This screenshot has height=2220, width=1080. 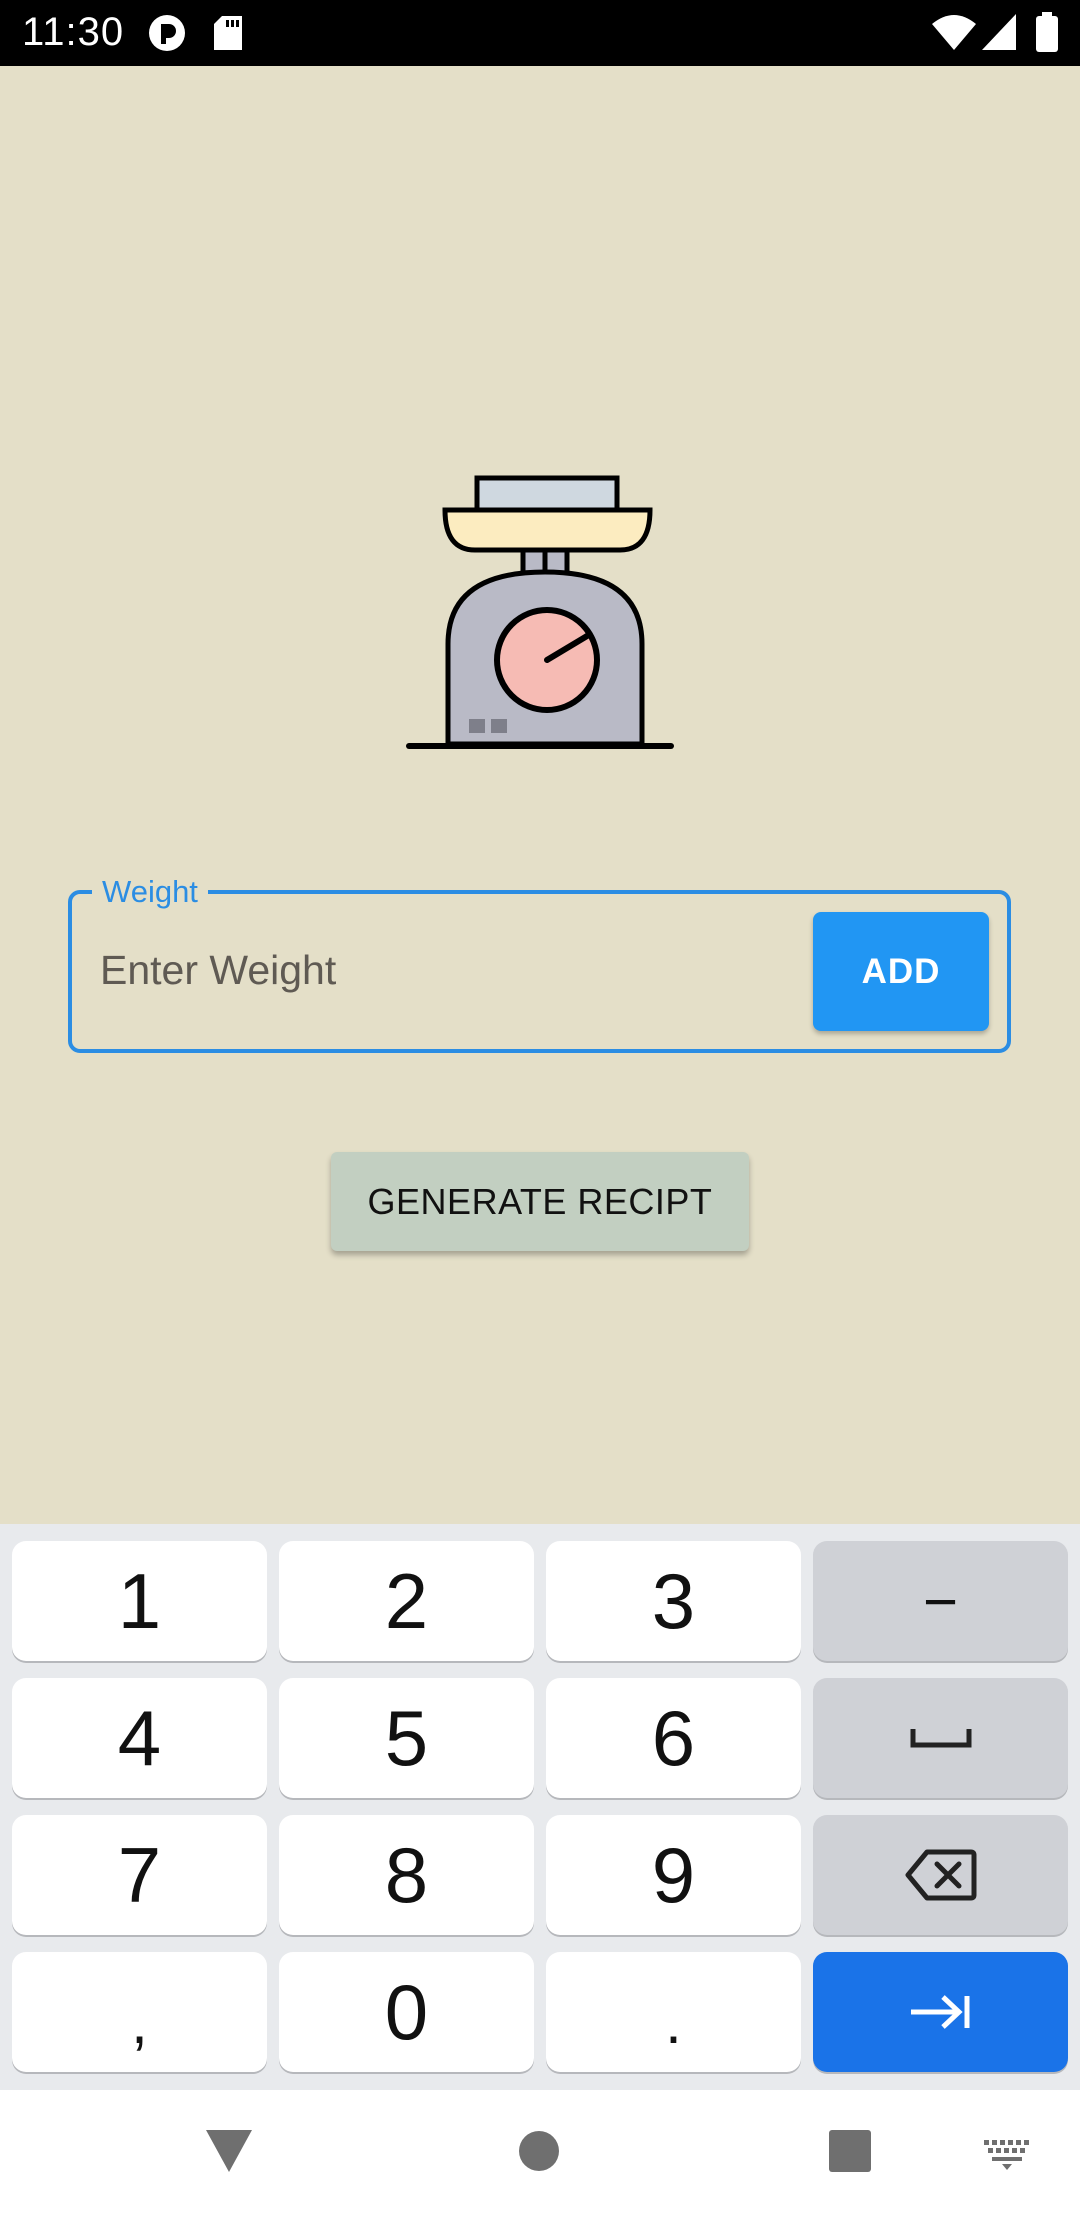 I want to click on key-comma: ,, so click(x=139, y=2012).